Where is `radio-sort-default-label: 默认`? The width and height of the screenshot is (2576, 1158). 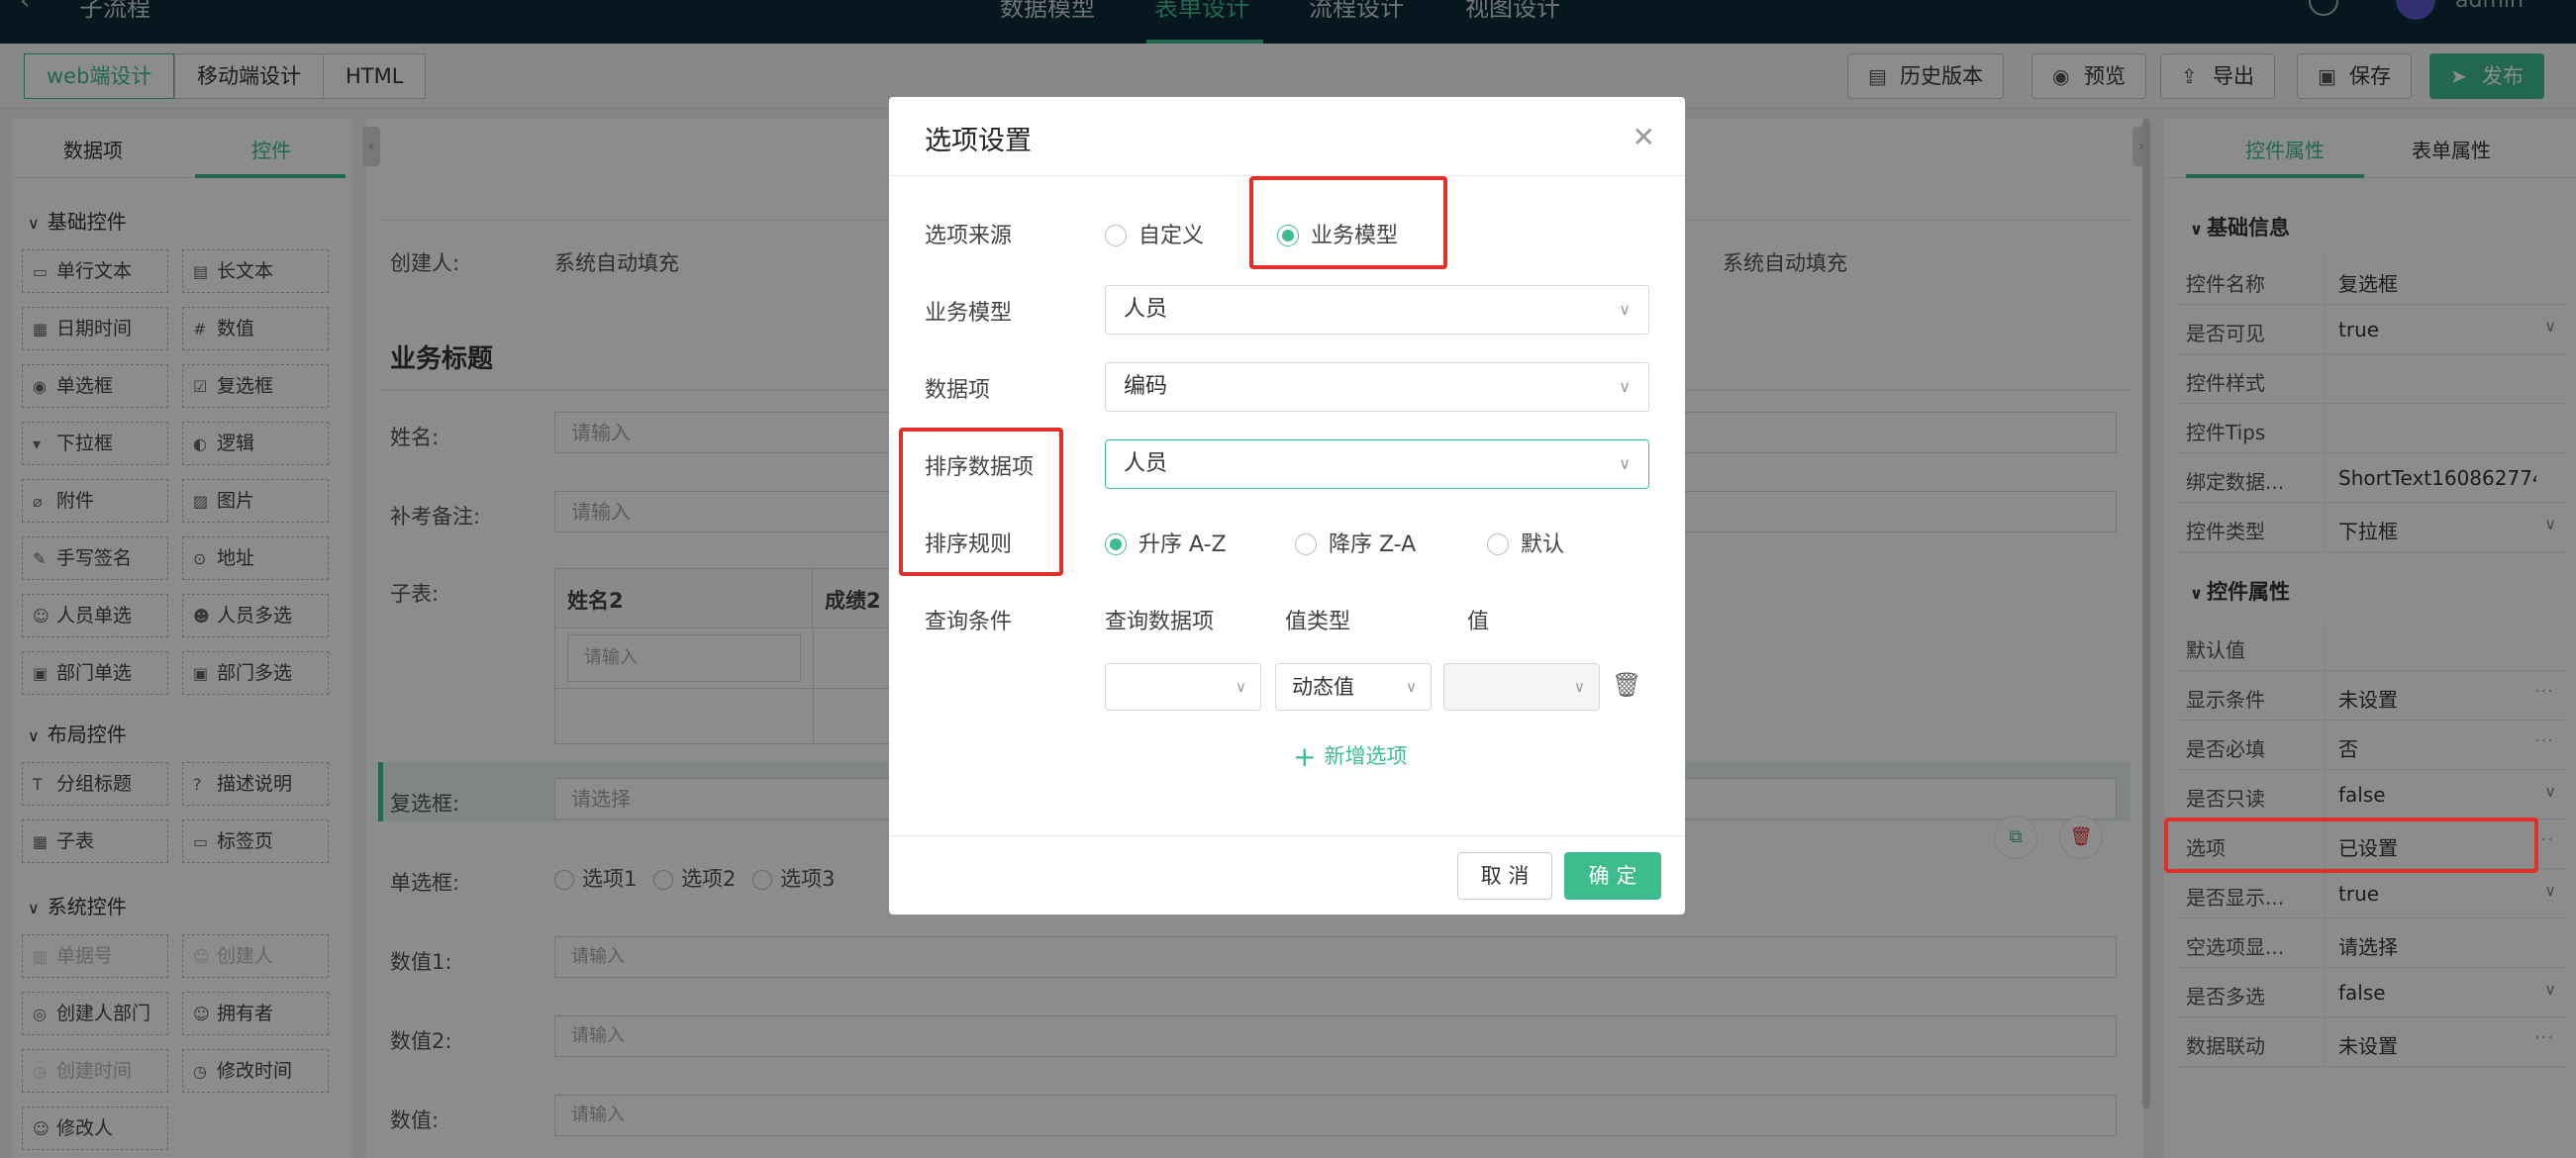 radio-sort-default-label: 默认 is located at coordinates (1543, 544).